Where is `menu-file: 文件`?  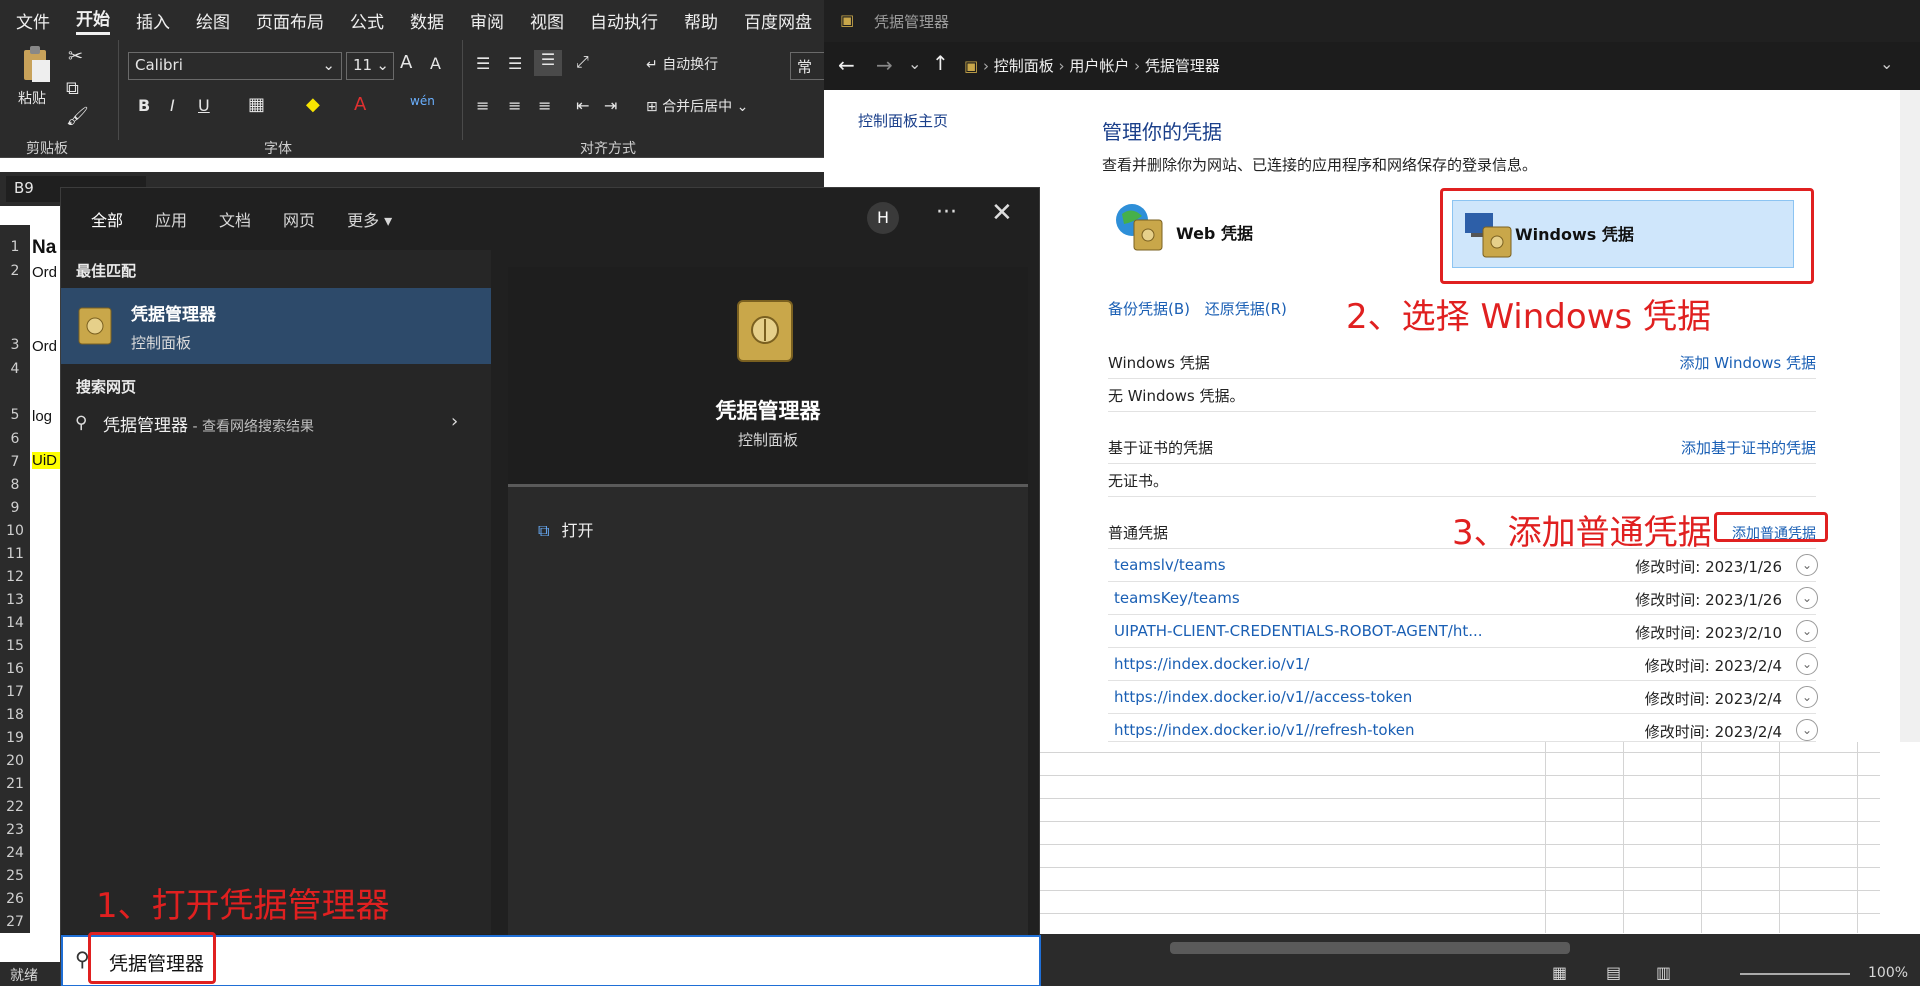 menu-file: 文件 is located at coordinates (33, 20).